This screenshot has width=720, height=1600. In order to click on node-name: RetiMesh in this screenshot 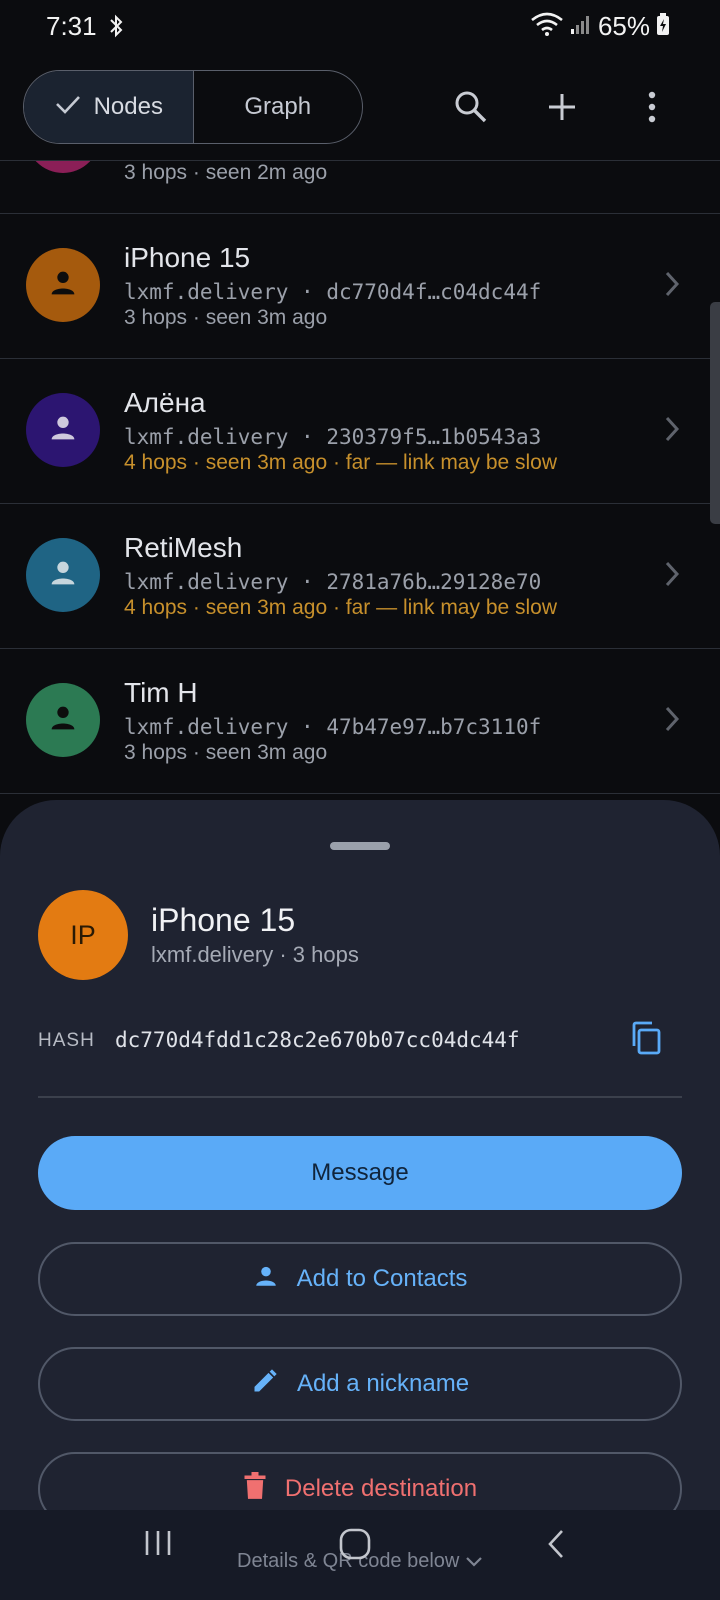, I will do `click(183, 547)`.